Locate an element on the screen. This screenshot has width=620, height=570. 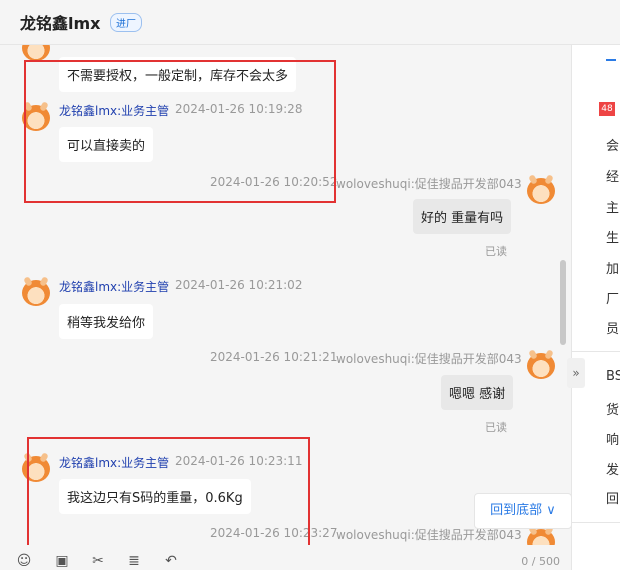
back-to-bottom-button: 回到底部 ∨ is located at coordinates (523, 511).